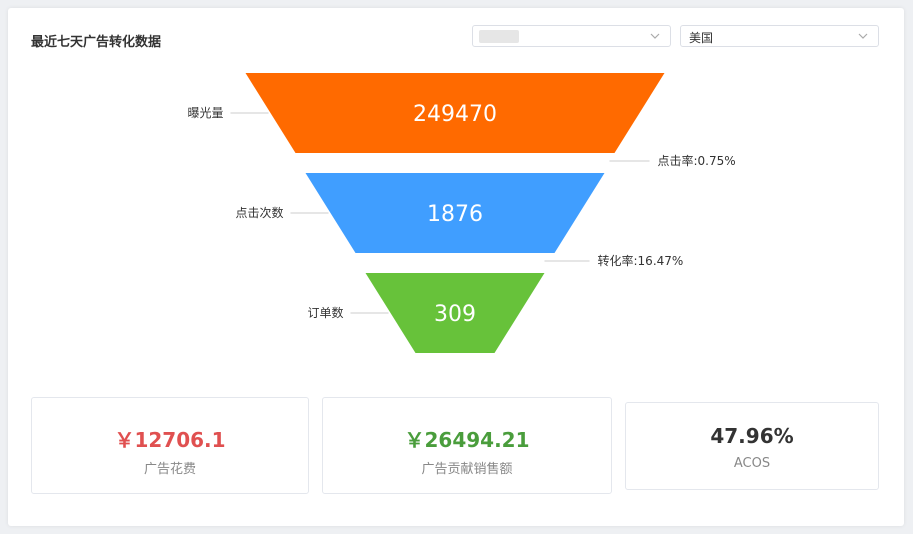 The width and height of the screenshot is (913, 534). What do you see at coordinates (467, 469) in the screenshot?
I see `stat-label: 广告贡献销售额` at bounding box center [467, 469].